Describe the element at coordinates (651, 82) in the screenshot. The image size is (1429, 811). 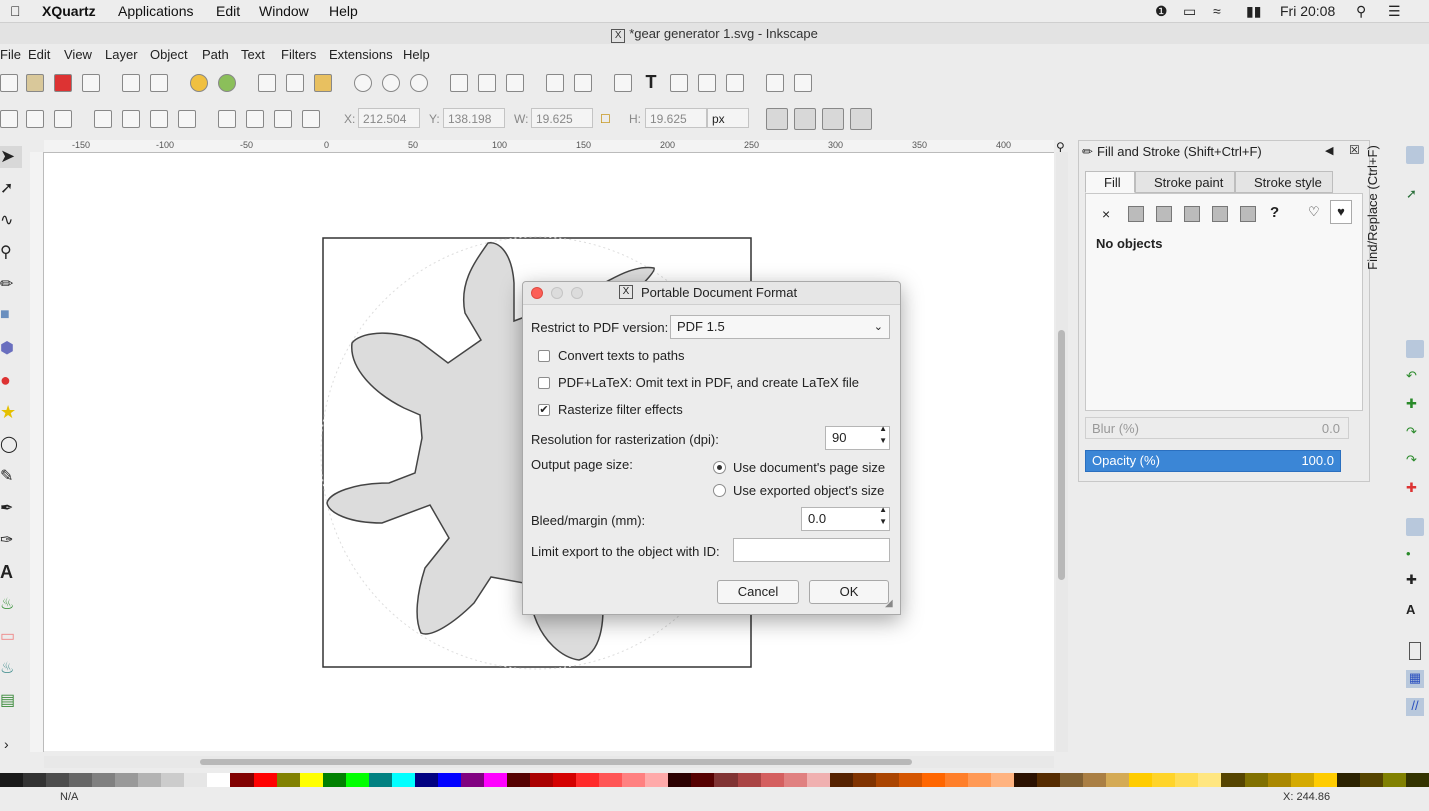
I see `text-font-icon: T` at that location.